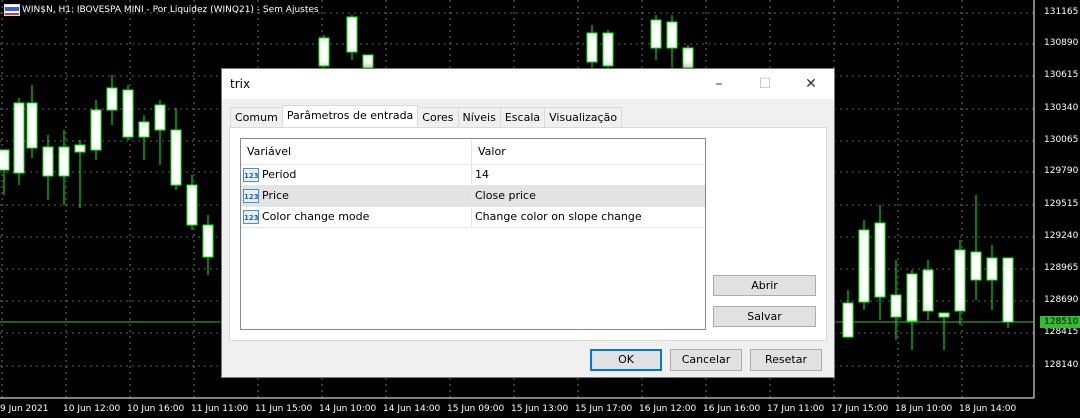 The image size is (1080, 418). I want to click on time-label: 10 Jun 12:00, so click(92, 409).